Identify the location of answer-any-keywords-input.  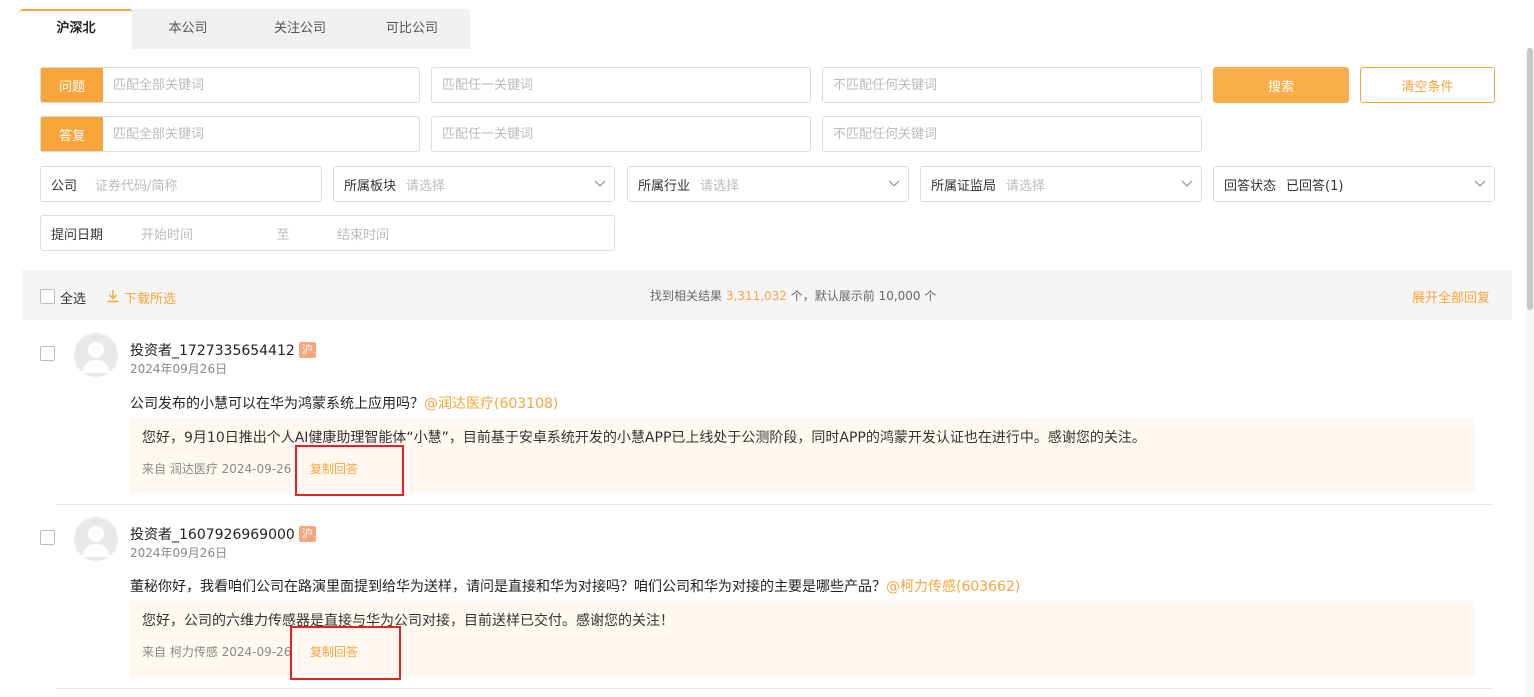
(621, 134).